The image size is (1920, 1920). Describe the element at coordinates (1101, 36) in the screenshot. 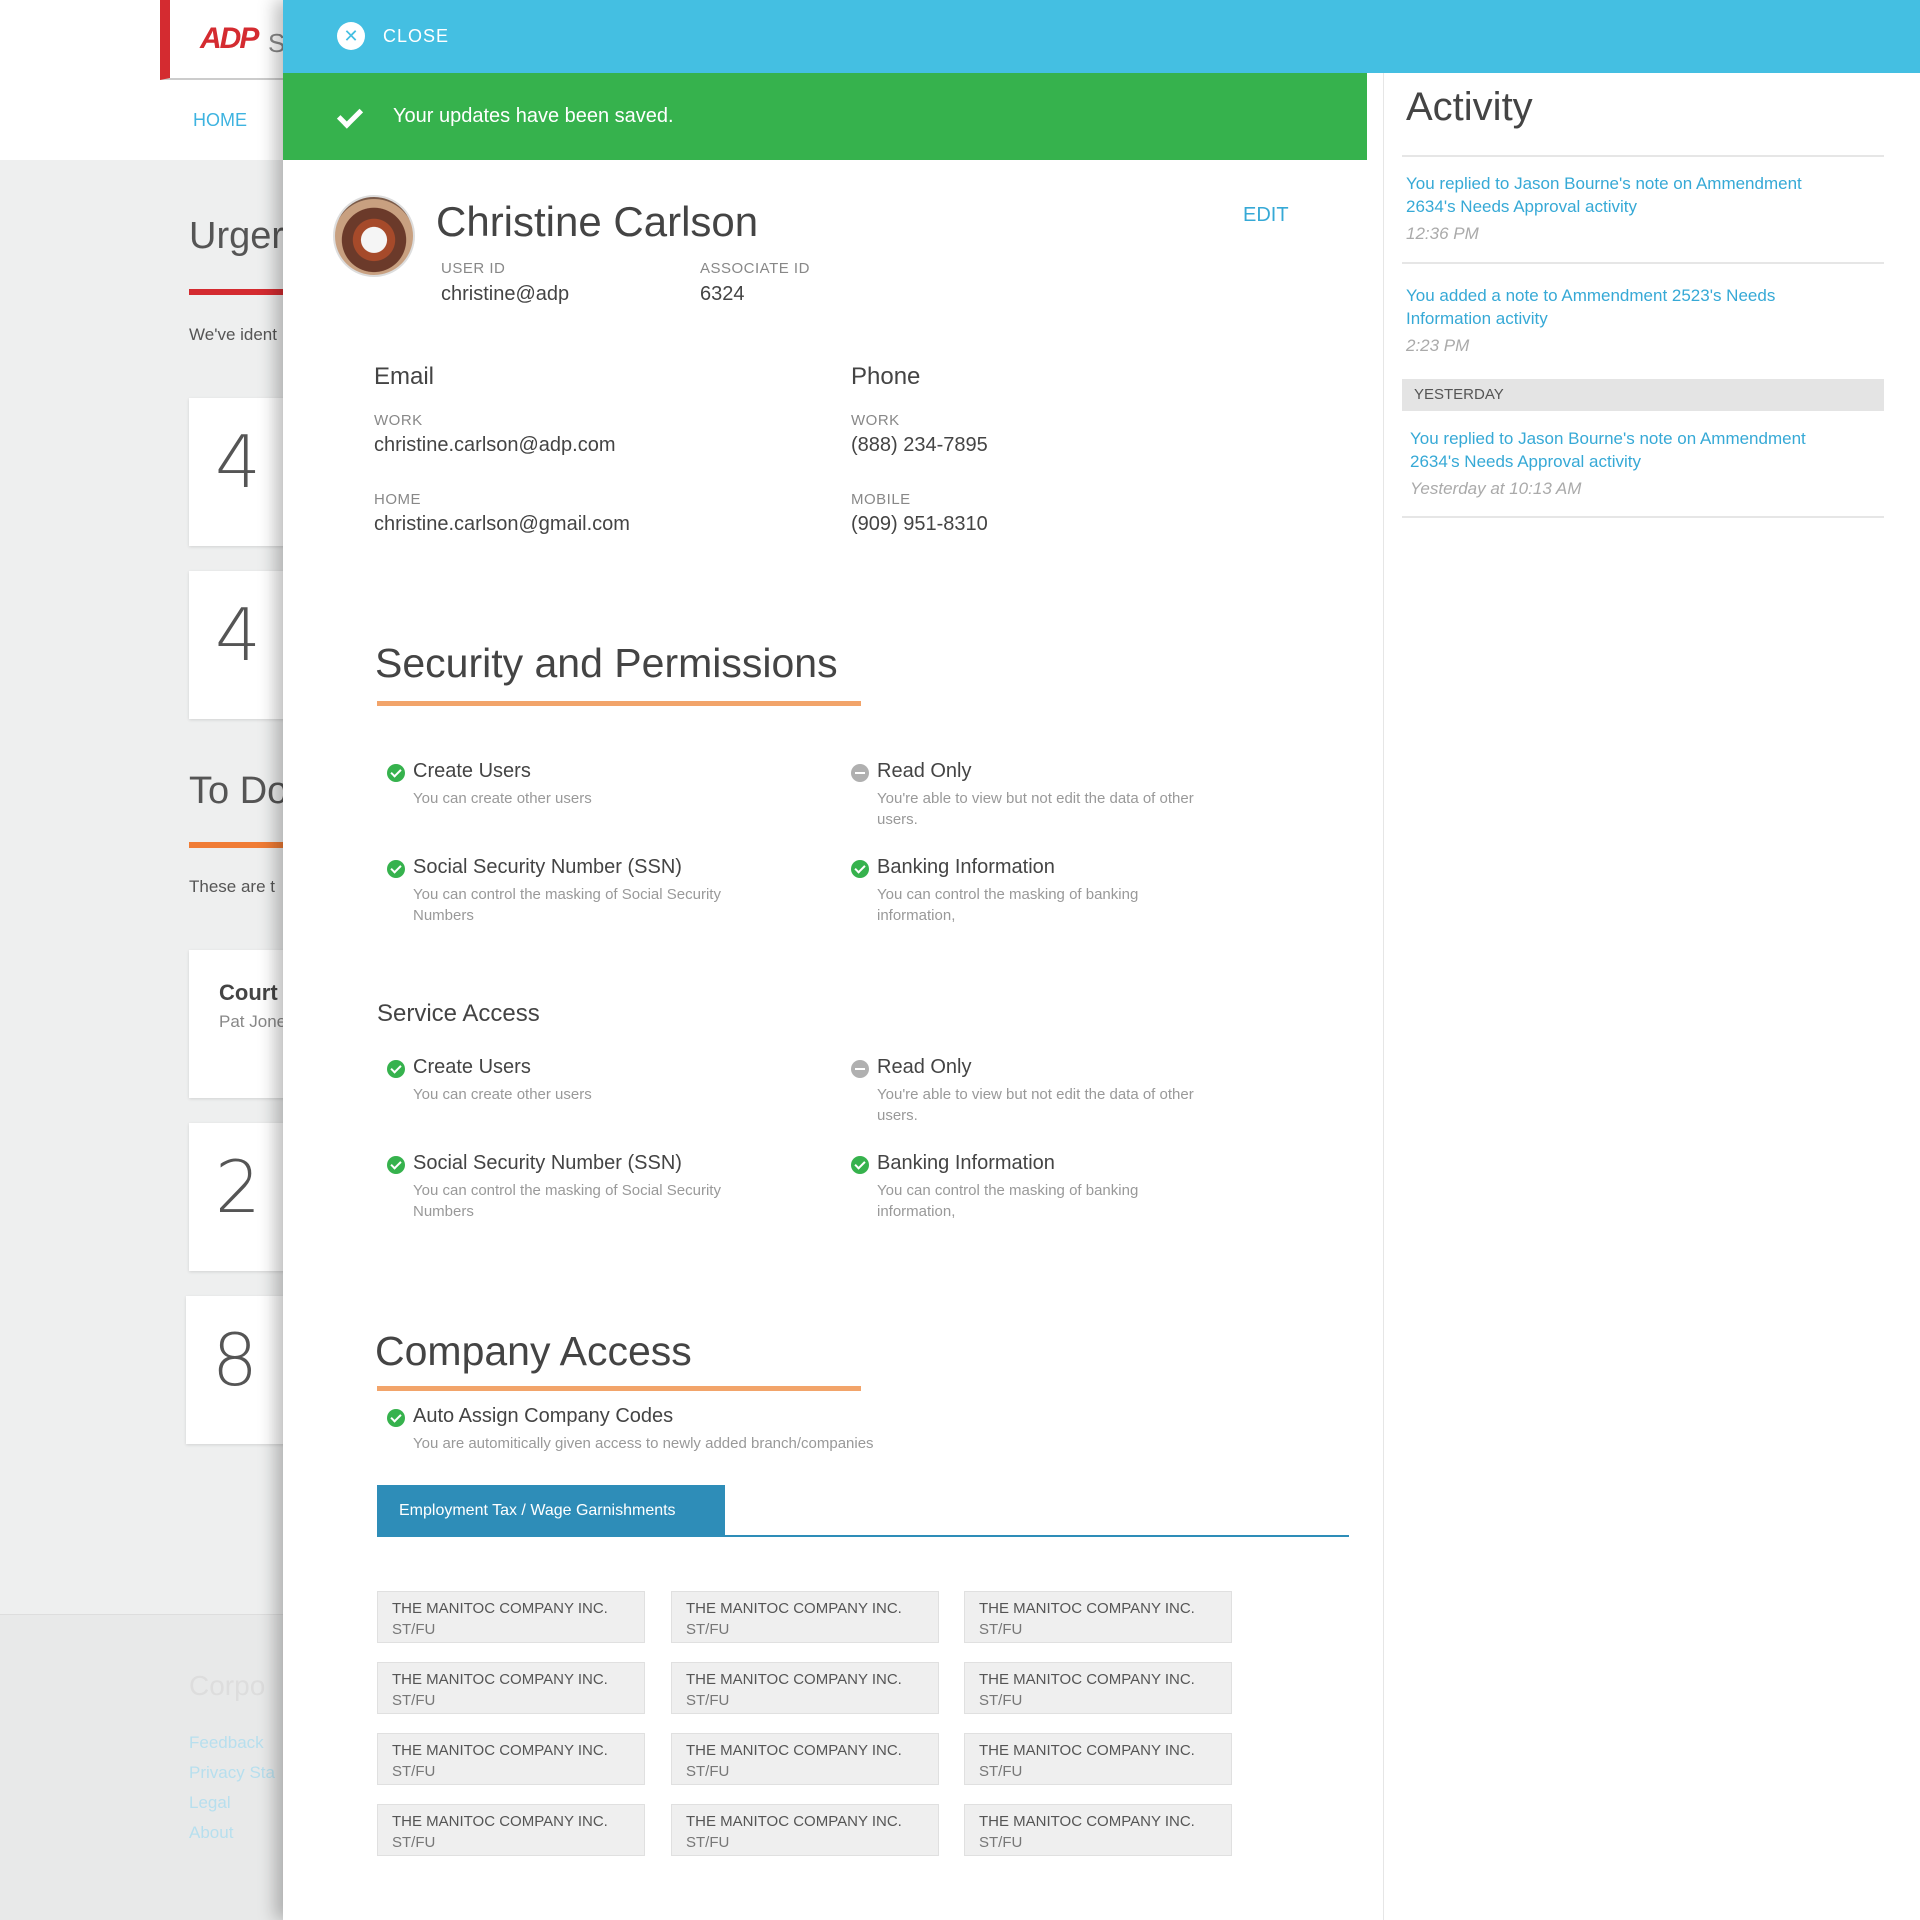

I see `overlay-top-bar: ✕ CLOSE` at that location.